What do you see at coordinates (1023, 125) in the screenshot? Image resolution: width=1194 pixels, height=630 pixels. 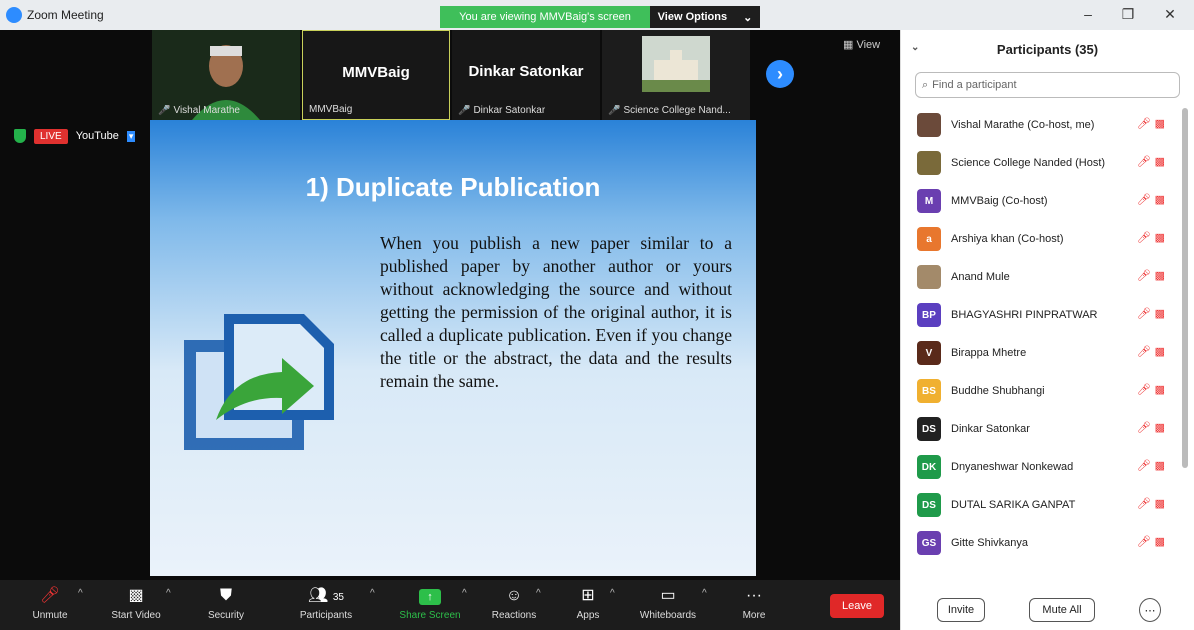 I see `participant-name: Vishal Marathe (Co-host, me)` at bounding box center [1023, 125].